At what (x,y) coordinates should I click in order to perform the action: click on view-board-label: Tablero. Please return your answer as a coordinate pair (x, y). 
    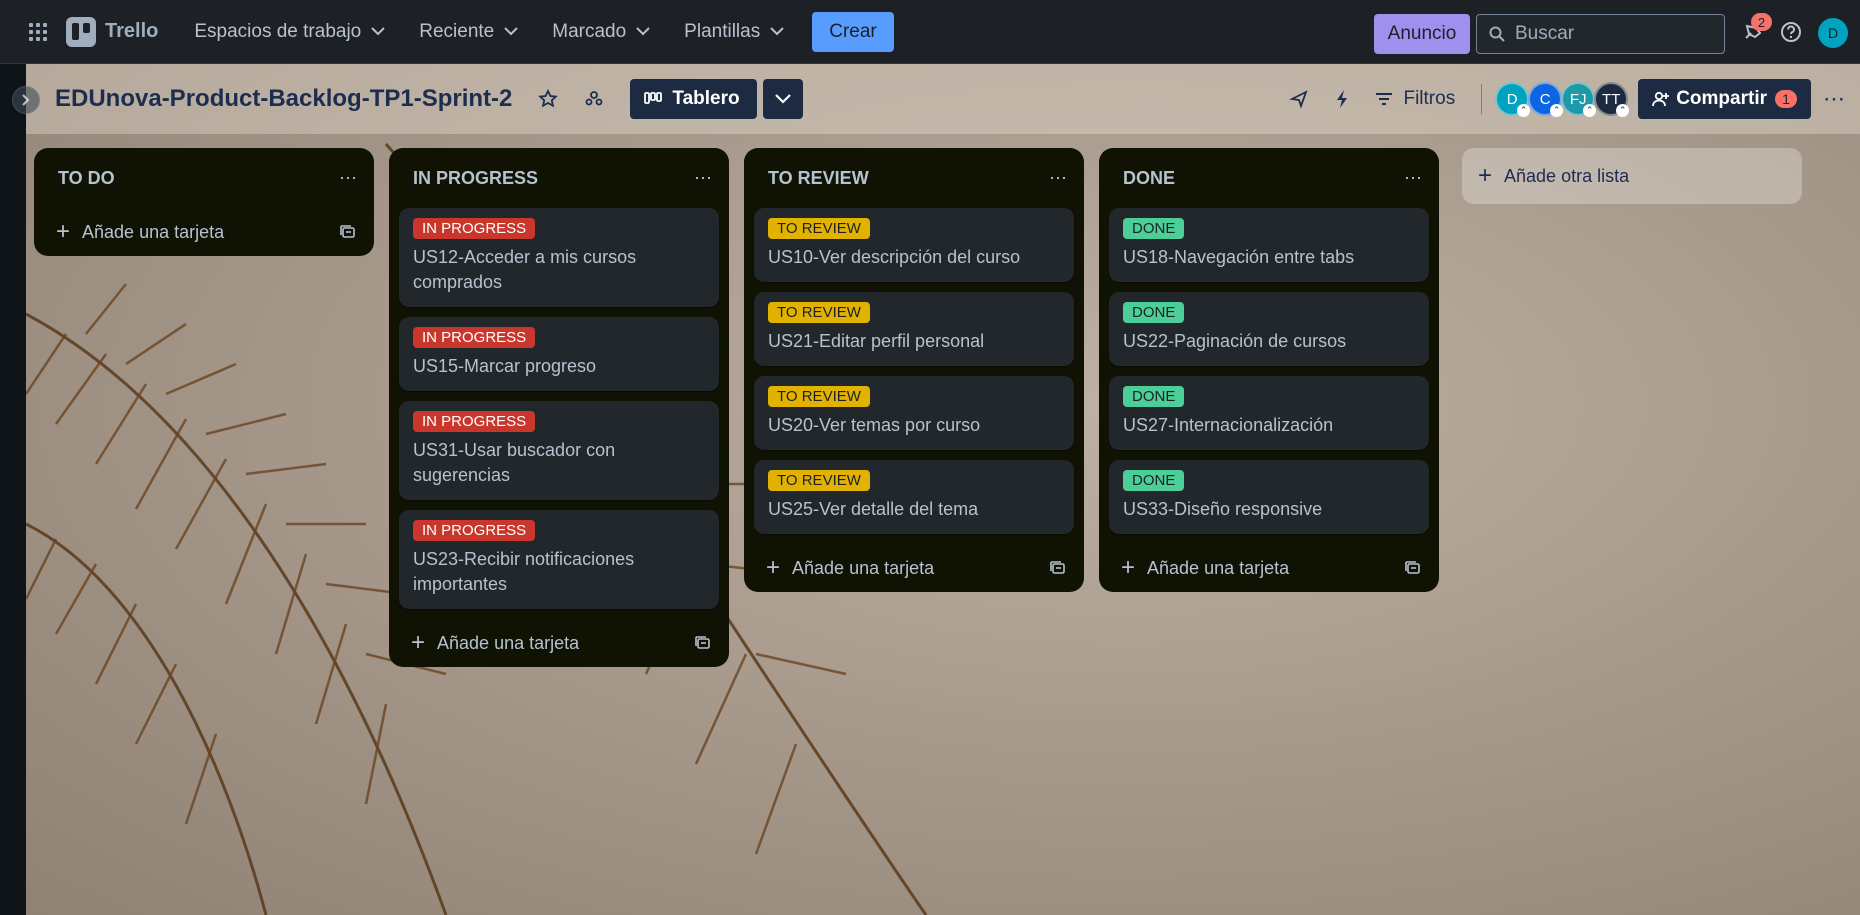
    Looking at the image, I should click on (706, 98).